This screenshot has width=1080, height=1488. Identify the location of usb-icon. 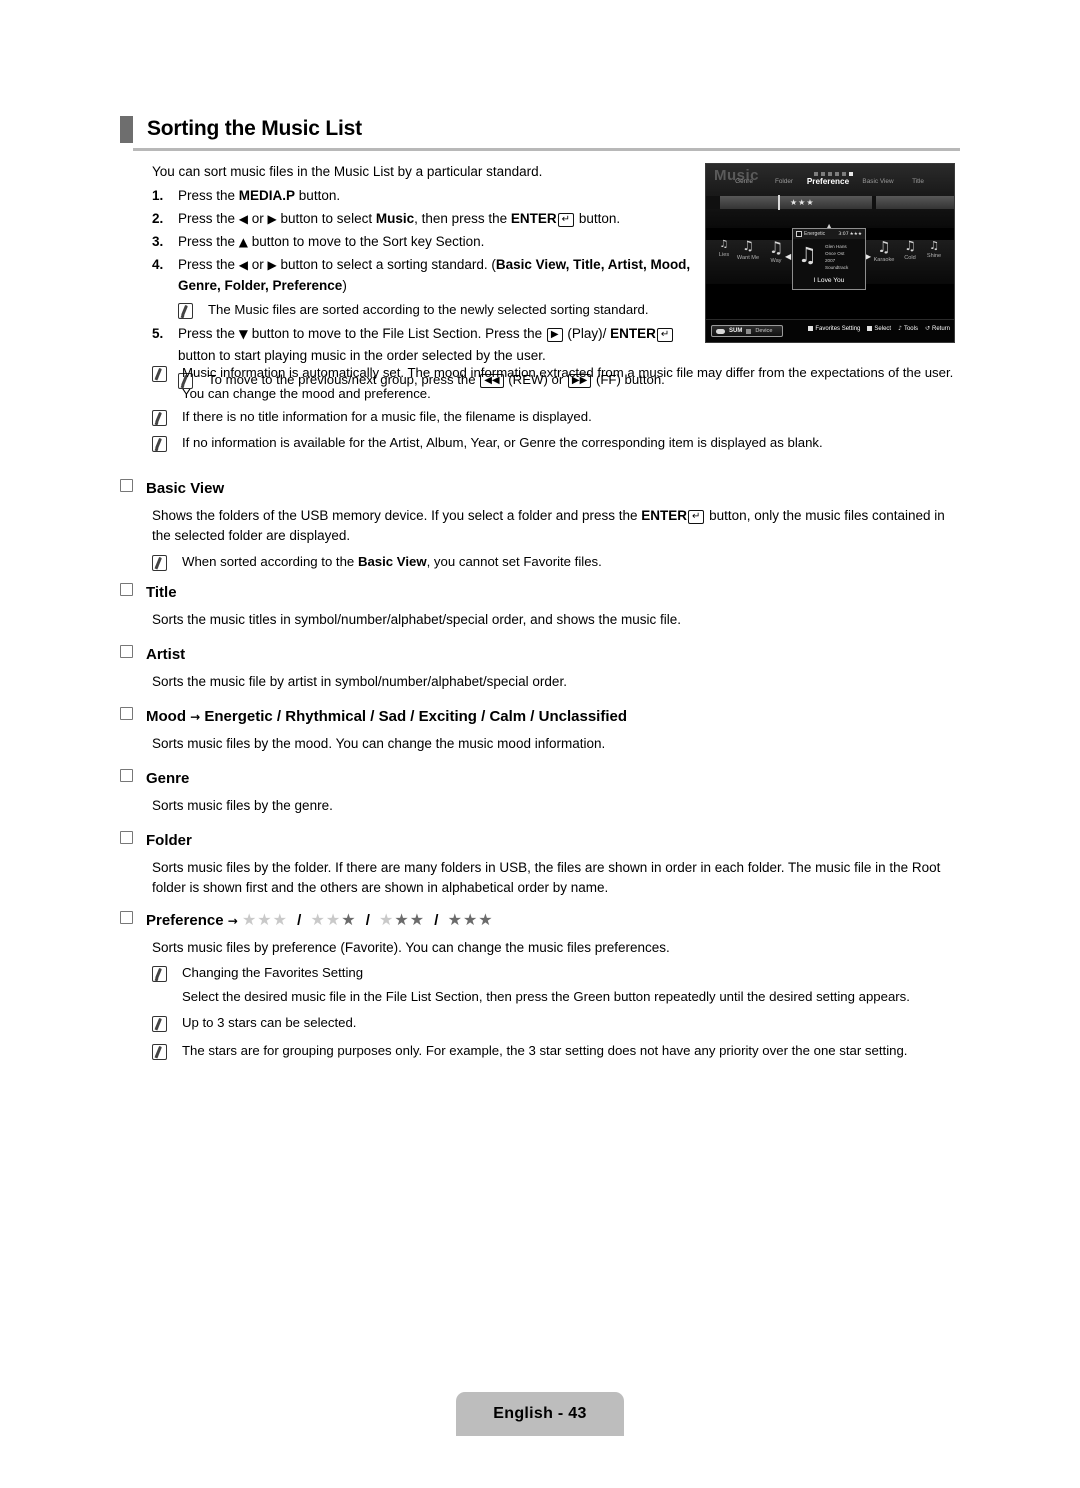
(720, 331).